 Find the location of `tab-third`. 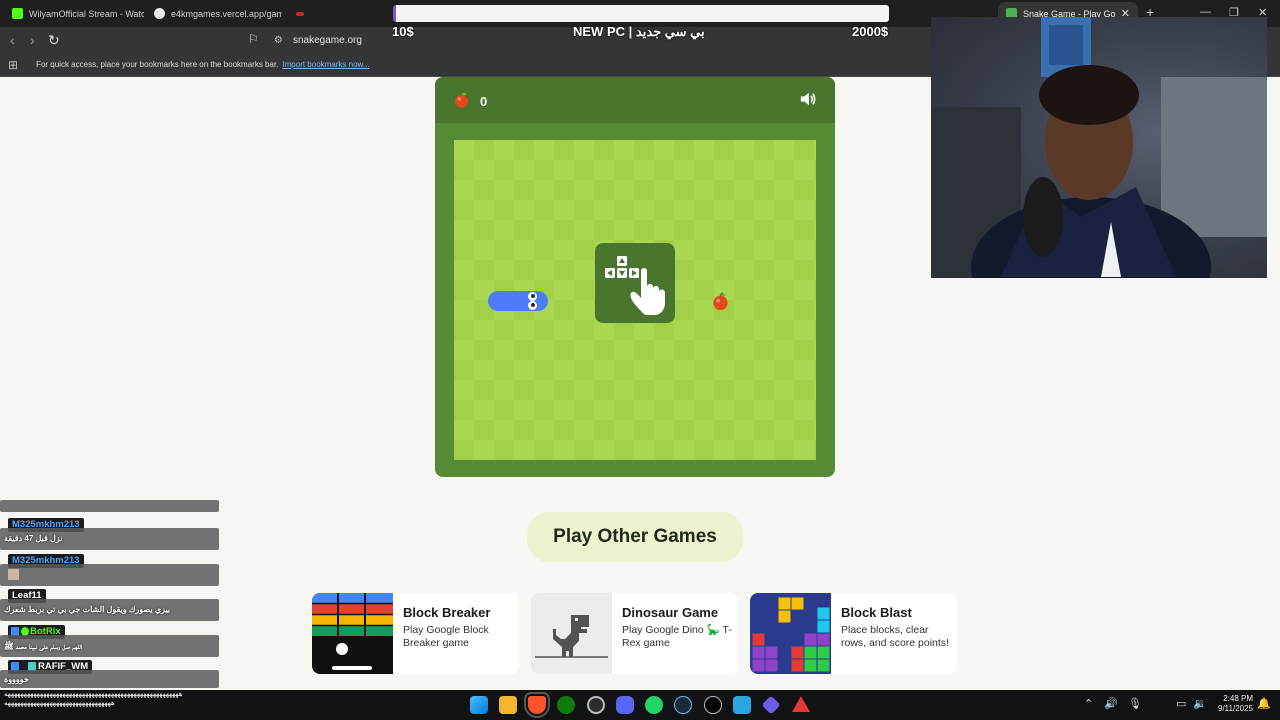

tab-third is located at coordinates (301, 13).